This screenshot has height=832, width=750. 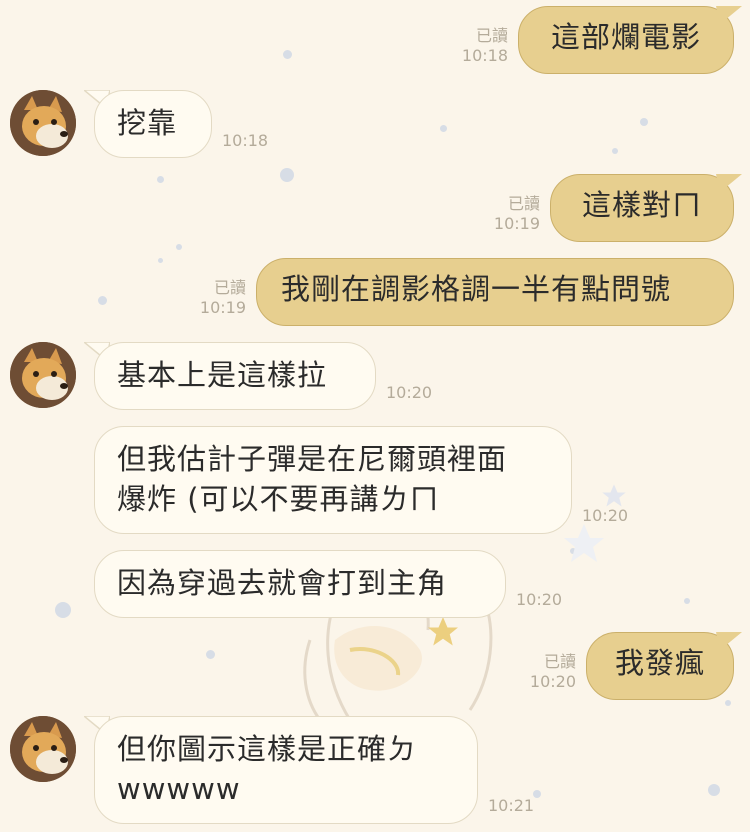 I want to click on message-text: 我剛在調影格調一半有點問號, so click(x=476, y=289).